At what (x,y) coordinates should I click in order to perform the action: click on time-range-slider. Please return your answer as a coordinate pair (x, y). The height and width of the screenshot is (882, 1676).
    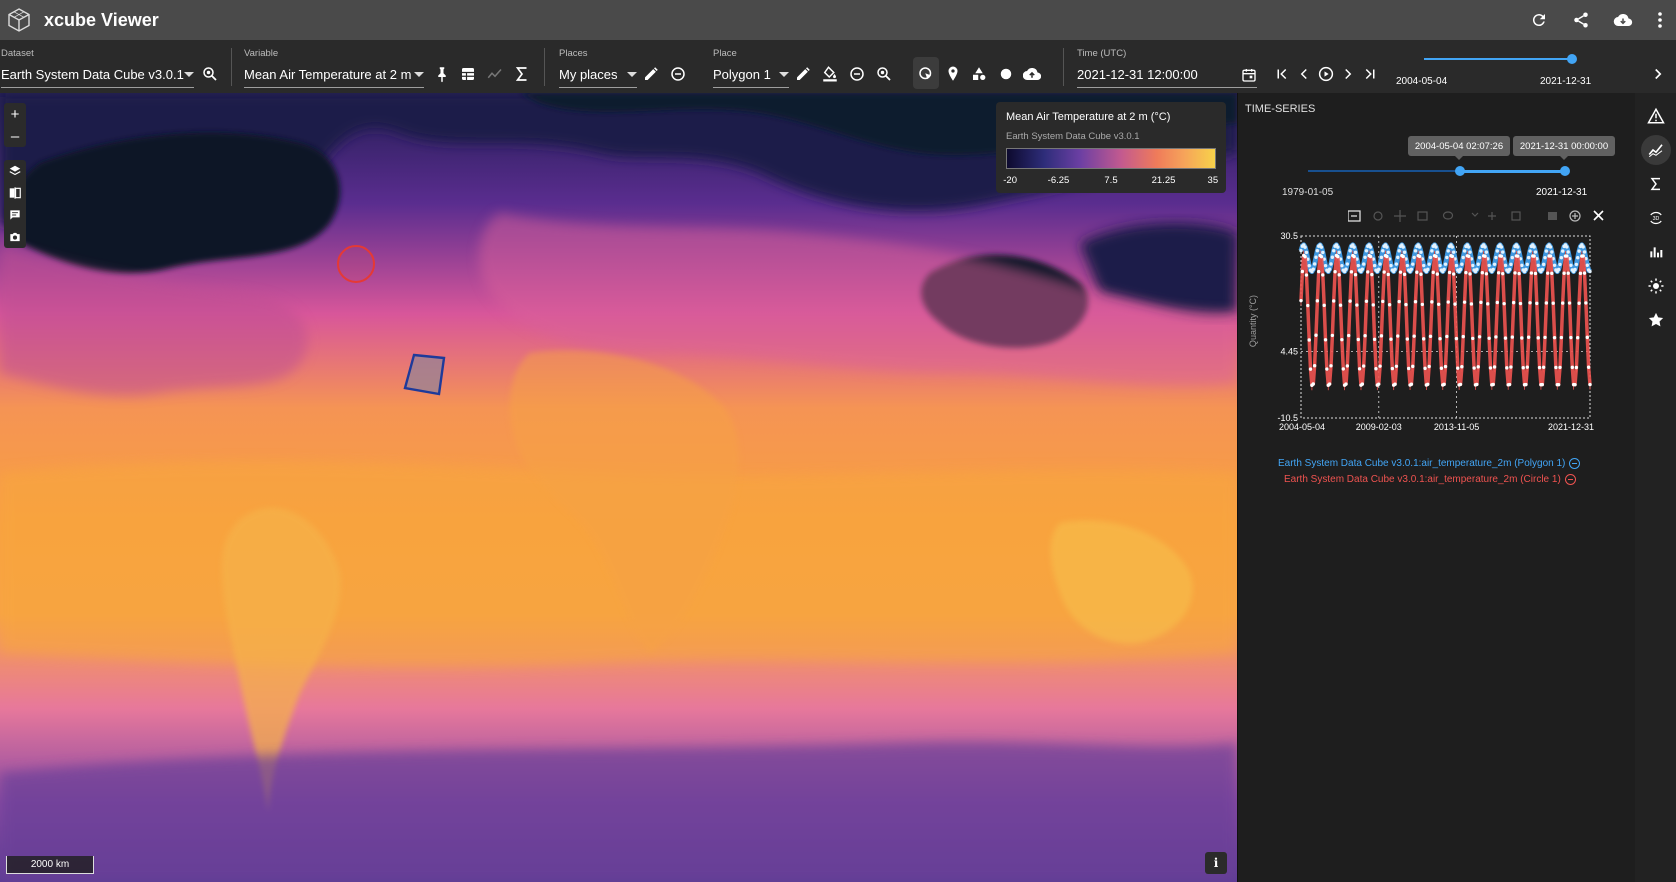
    Looking at the image, I should click on (1439, 171).